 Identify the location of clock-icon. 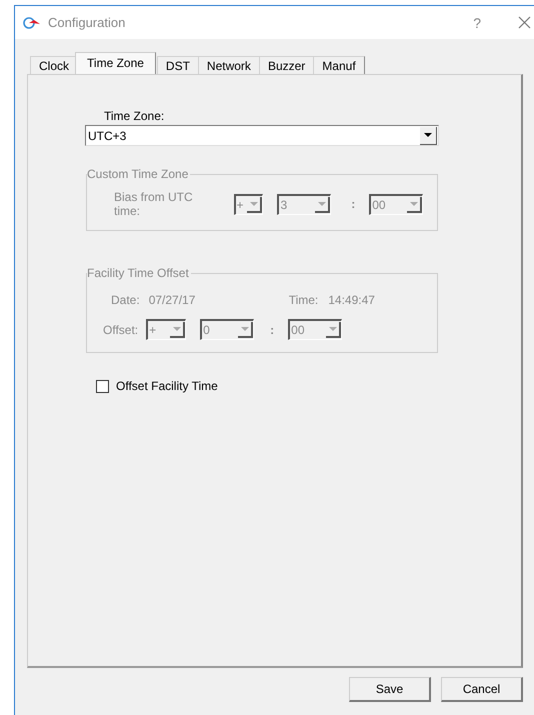
(32, 23).